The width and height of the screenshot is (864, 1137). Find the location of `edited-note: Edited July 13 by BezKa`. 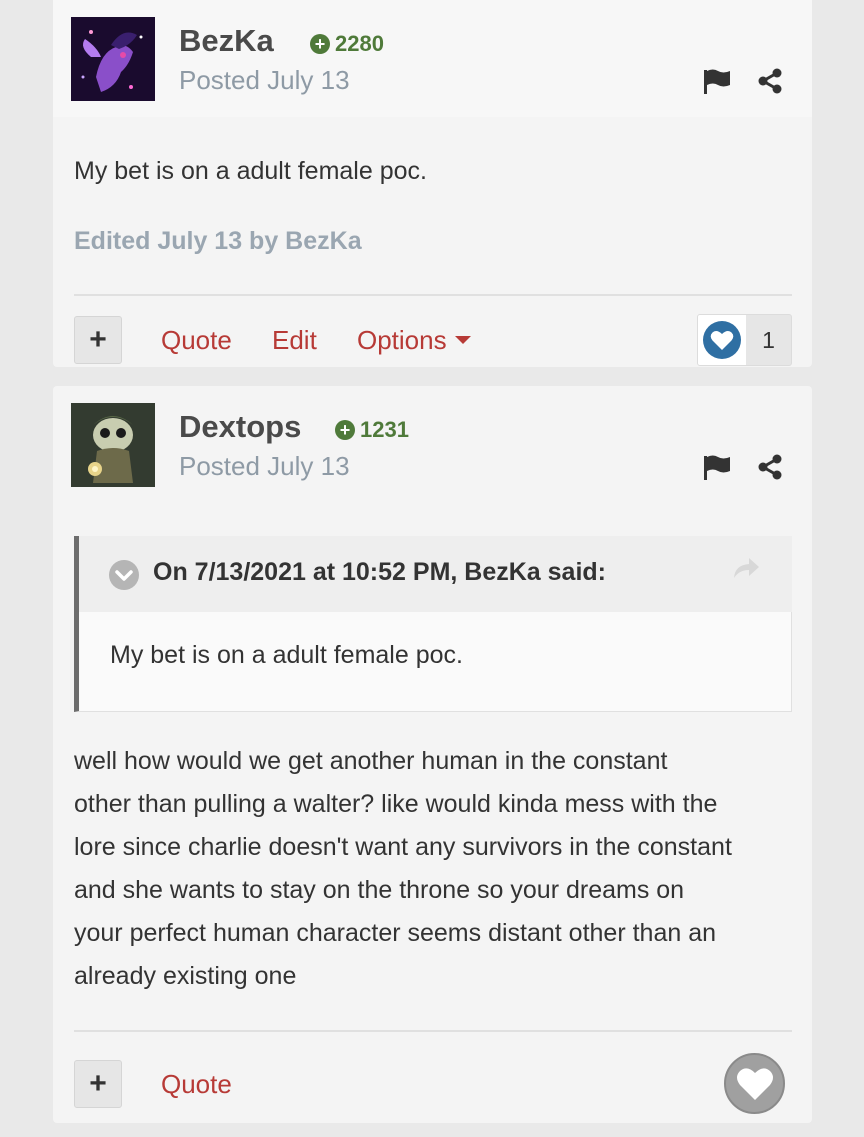

edited-note: Edited July 13 by BezKa is located at coordinates (218, 241).